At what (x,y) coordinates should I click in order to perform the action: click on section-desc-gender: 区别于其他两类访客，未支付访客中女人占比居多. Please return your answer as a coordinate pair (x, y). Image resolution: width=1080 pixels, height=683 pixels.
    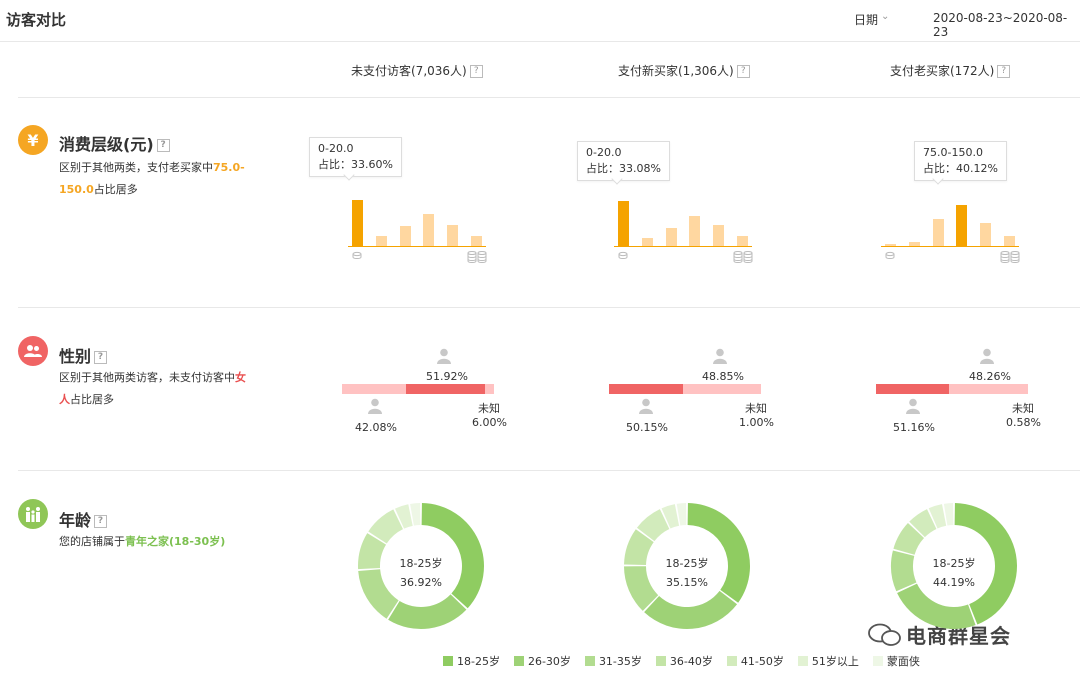
    Looking at the image, I should click on (152, 388).